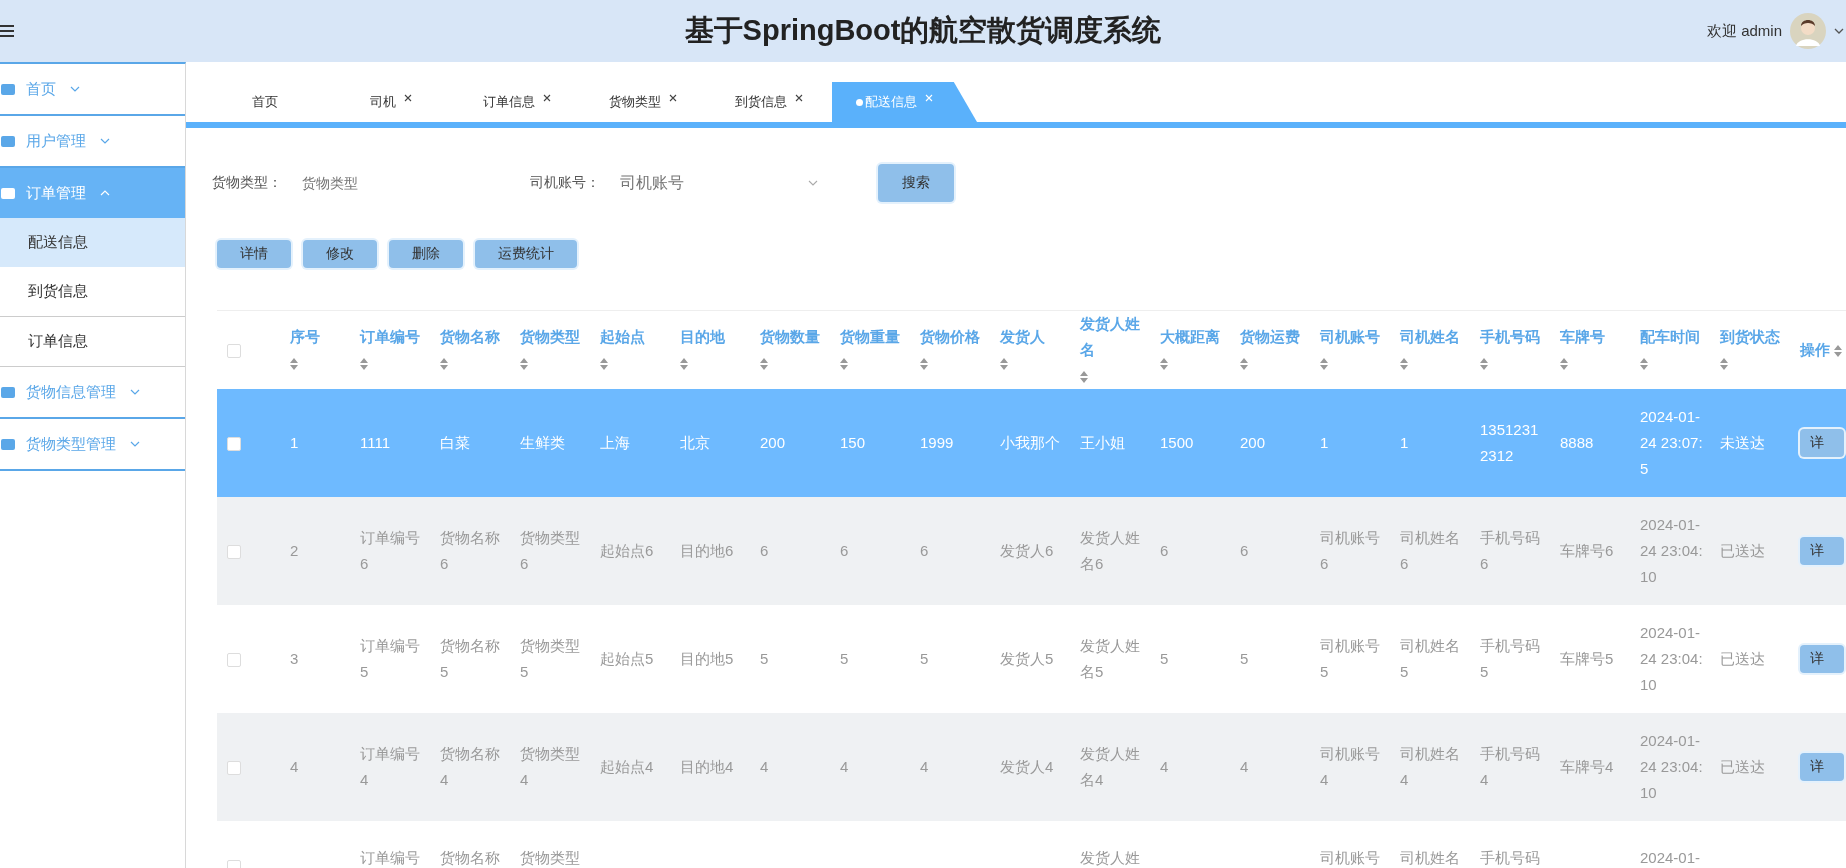 Image resolution: width=1846 pixels, height=868 pixels. Describe the element at coordinates (1350, 658) in the screenshot. I see `table-cell: 司机账号5` at that location.